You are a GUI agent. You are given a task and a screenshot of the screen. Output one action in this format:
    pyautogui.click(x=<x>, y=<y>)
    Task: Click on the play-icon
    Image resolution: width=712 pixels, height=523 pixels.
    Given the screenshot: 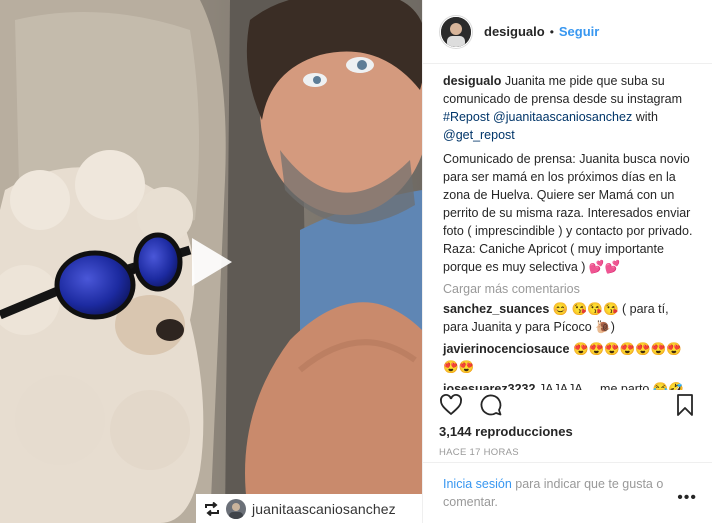 What is the action you would take?
    pyautogui.click(x=210, y=262)
    